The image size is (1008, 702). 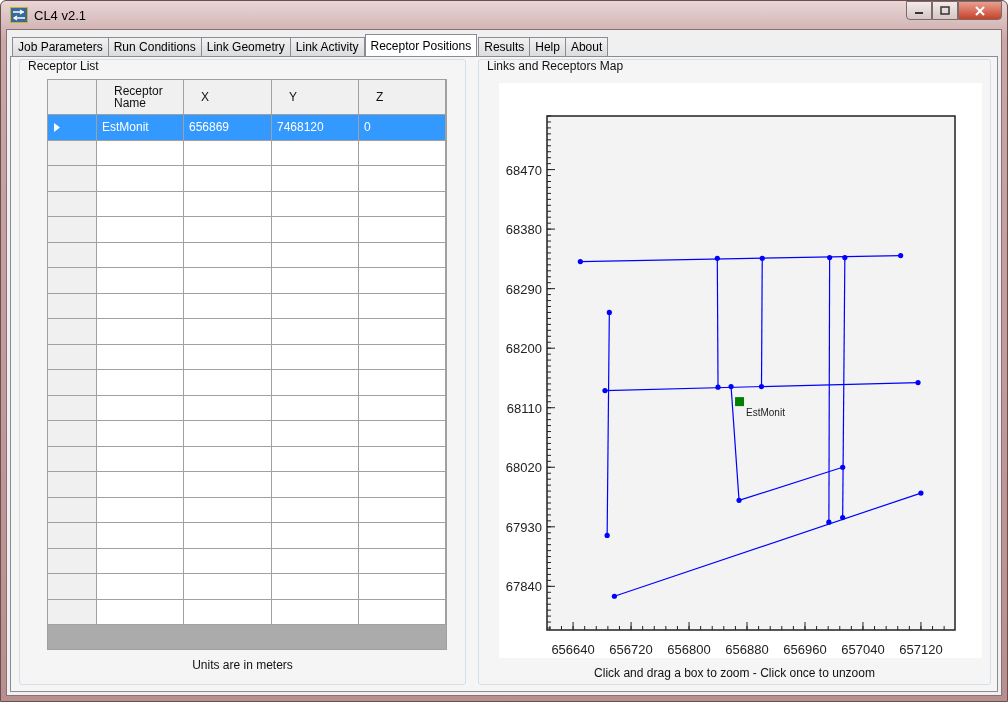 What do you see at coordinates (555, 67) in the screenshot?
I see `group-title: Links and Receptors Map` at bounding box center [555, 67].